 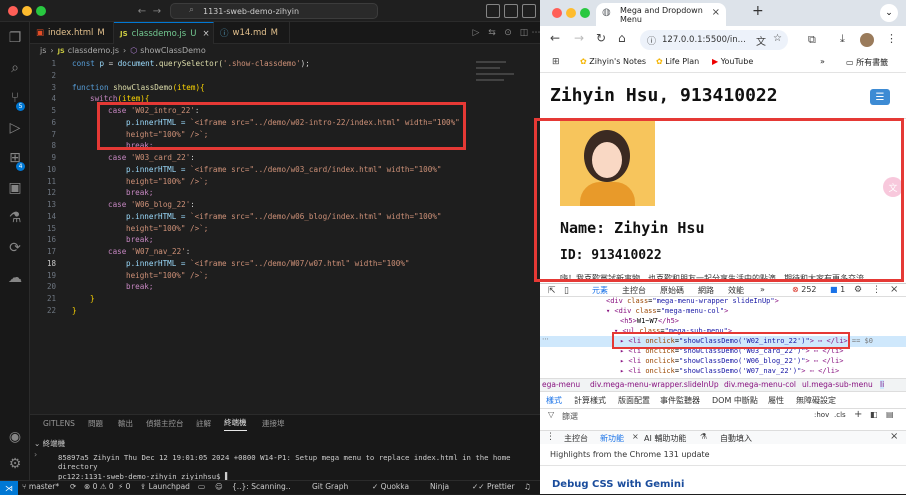 I want to click on search-icon: ⌕, so click(x=15, y=68).